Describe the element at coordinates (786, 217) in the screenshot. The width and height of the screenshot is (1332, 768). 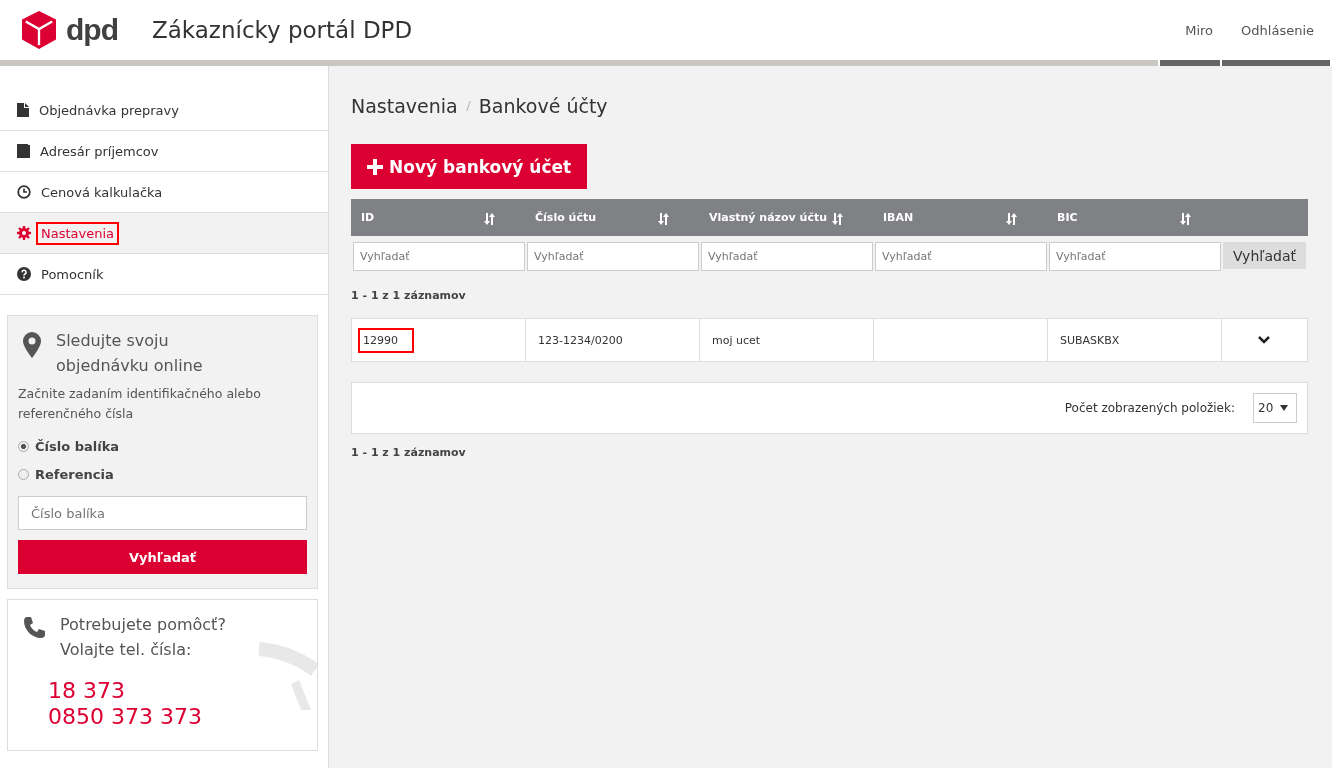
I see `column-header: Vlastný názov účtu` at that location.